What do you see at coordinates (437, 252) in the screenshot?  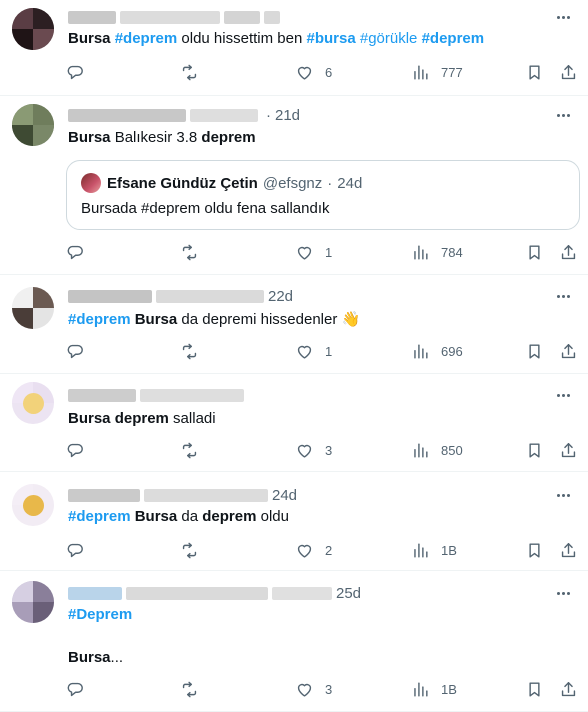 I see `views-button: 784` at bounding box center [437, 252].